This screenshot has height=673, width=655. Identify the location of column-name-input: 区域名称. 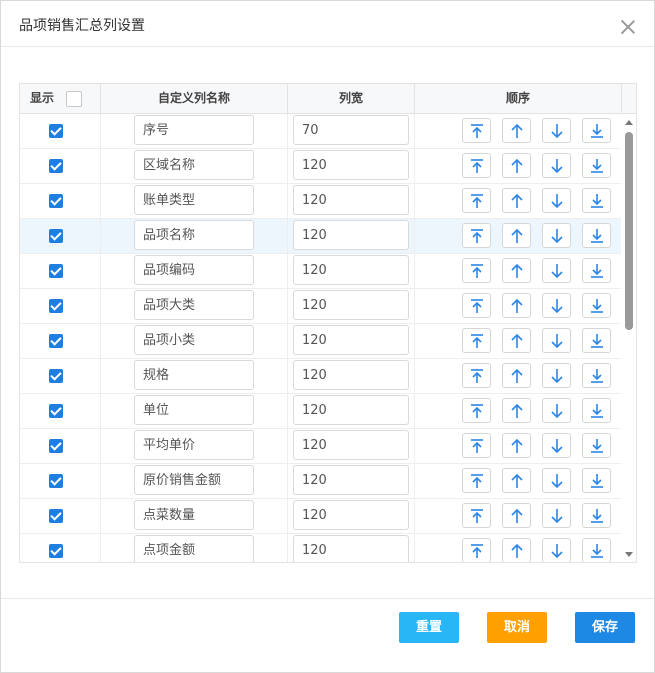
(194, 165).